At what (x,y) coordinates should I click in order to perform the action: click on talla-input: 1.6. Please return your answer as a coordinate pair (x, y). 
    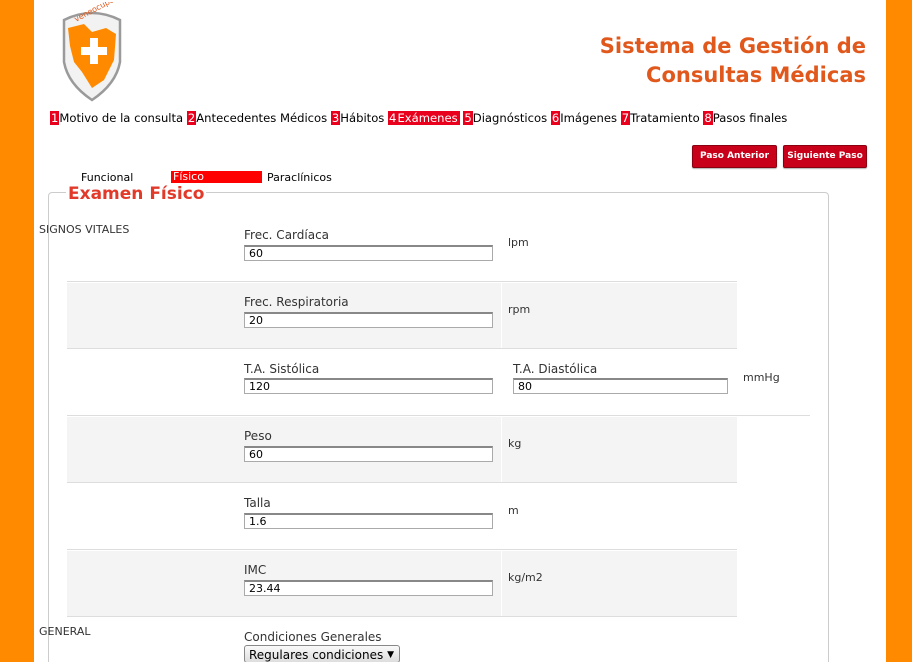
    Looking at the image, I should click on (368, 521).